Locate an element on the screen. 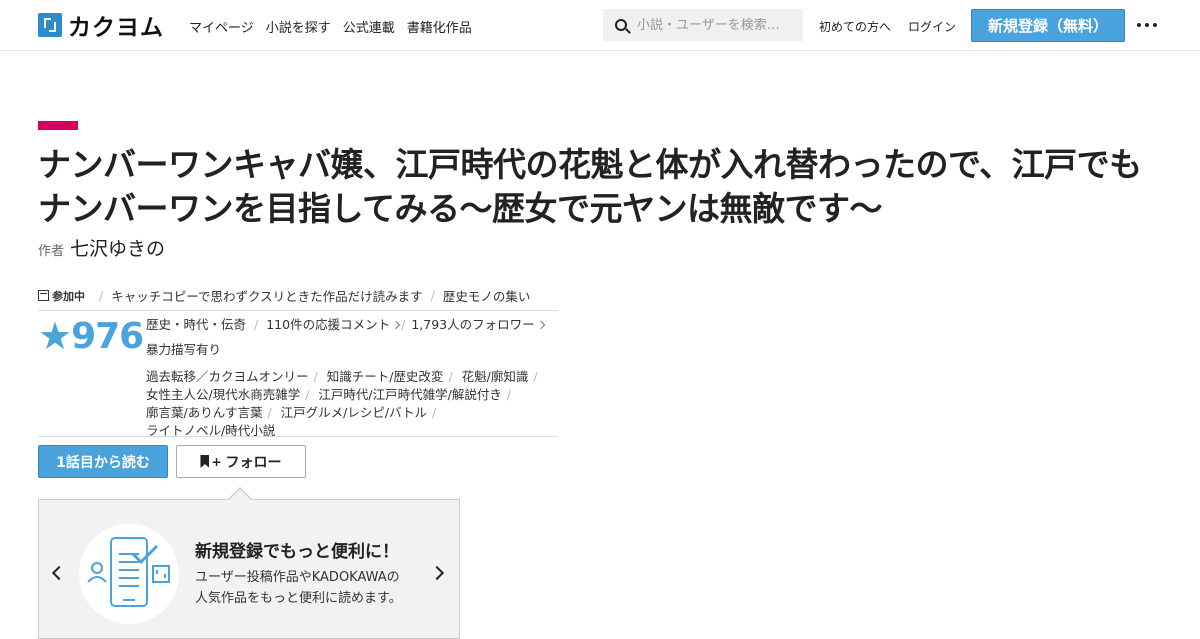  author-label: 作者 is located at coordinates (51, 251).